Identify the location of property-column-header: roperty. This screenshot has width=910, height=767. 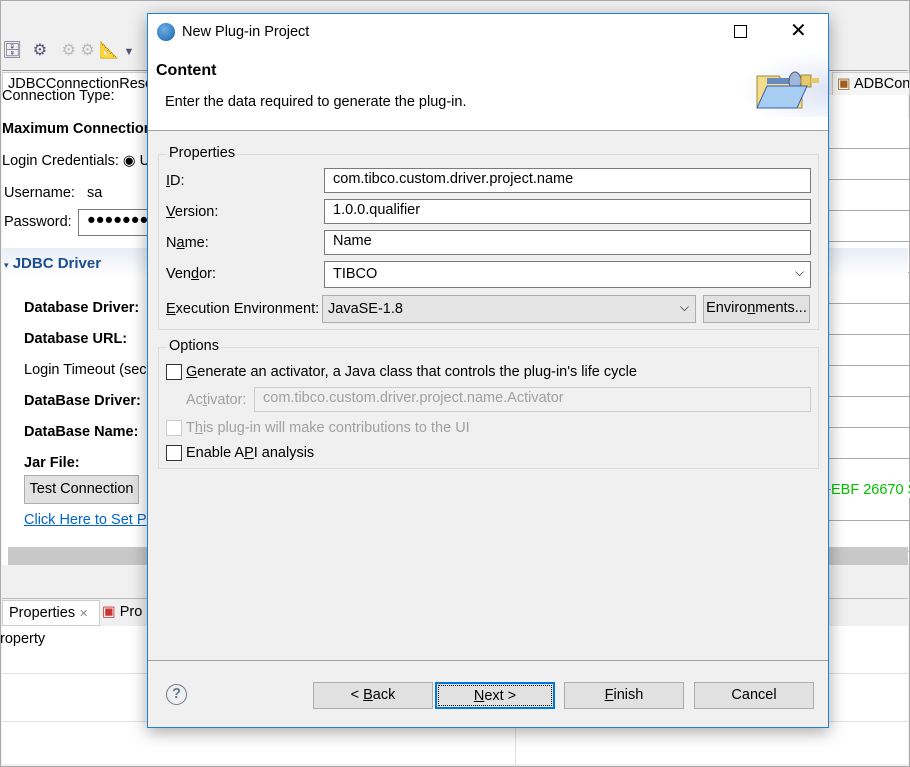
(23, 639).